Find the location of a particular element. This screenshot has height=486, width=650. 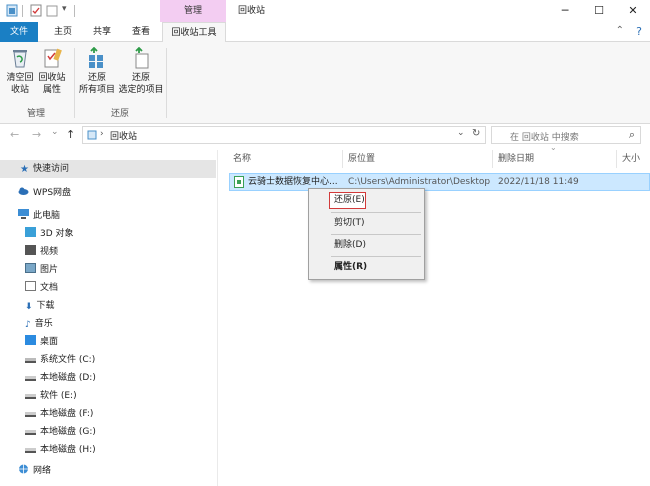

tab-file: 文件 is located at coordinates (19, 32).